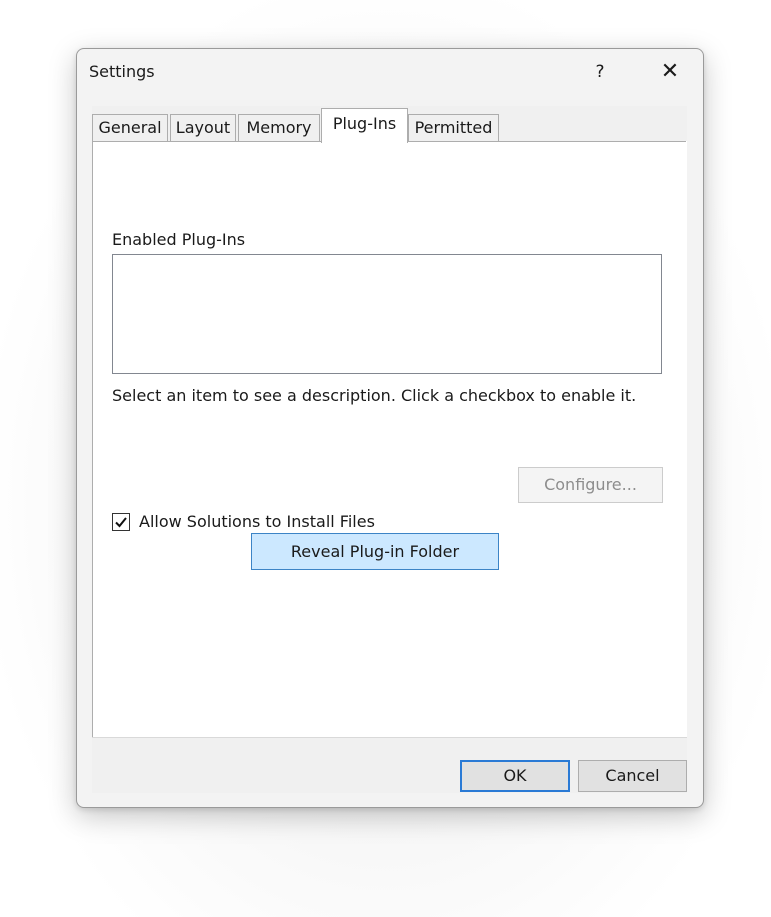  I want to click on close-icon: ✕, so click(670, 71).